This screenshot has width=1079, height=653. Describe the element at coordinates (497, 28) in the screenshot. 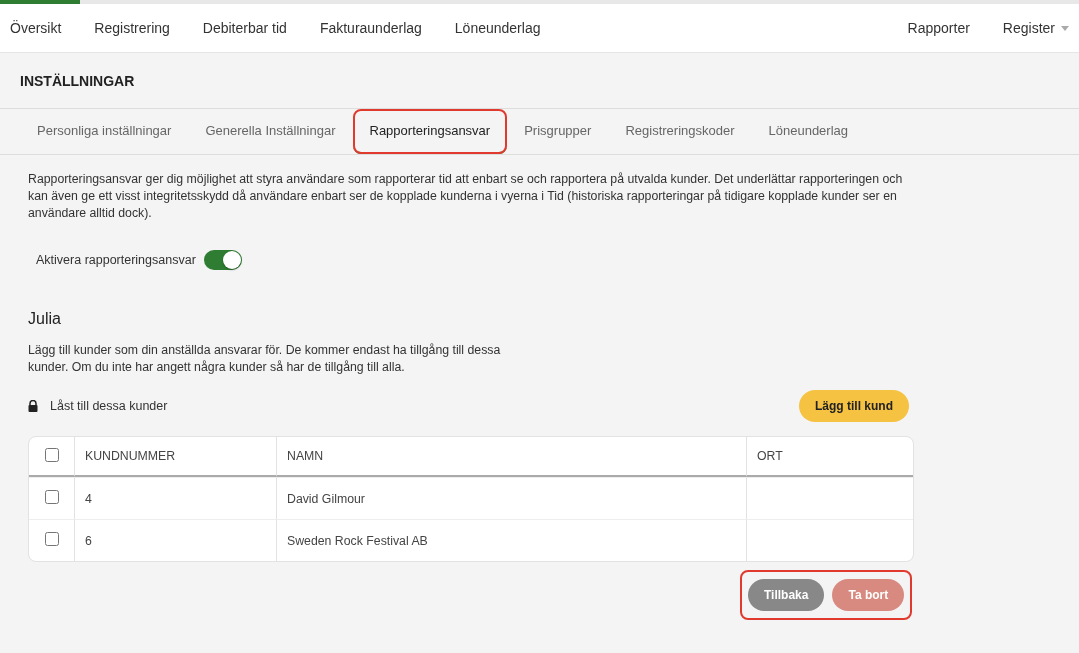

I see `nav-link: Löneunderlag` at that location.